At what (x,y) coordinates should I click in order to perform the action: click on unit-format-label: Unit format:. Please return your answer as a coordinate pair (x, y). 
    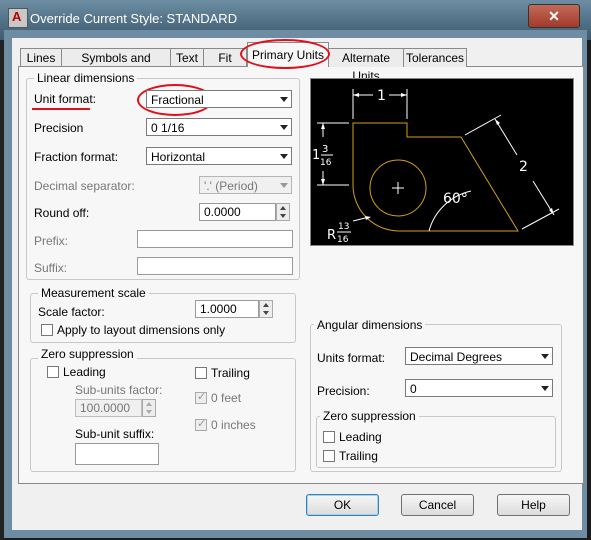
    Looking at the image, I should click on (65, 99).